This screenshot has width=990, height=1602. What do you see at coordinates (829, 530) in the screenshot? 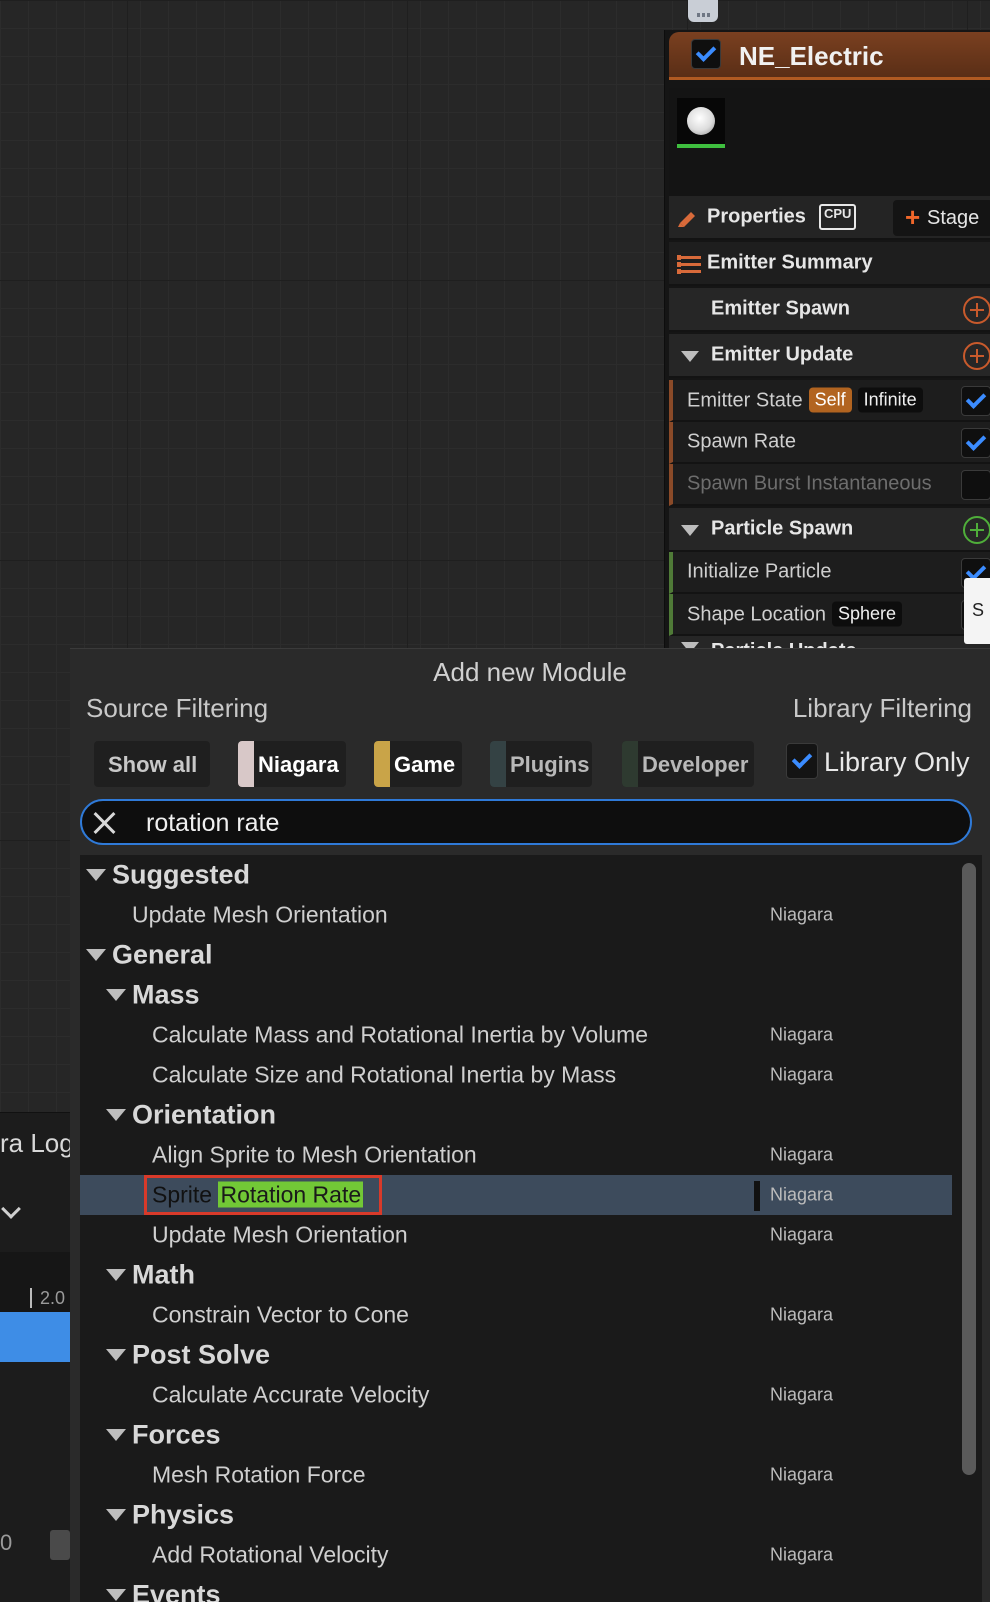
I see `particle-spawn-section: Particle Spawn` at bounding box center [829, 530].